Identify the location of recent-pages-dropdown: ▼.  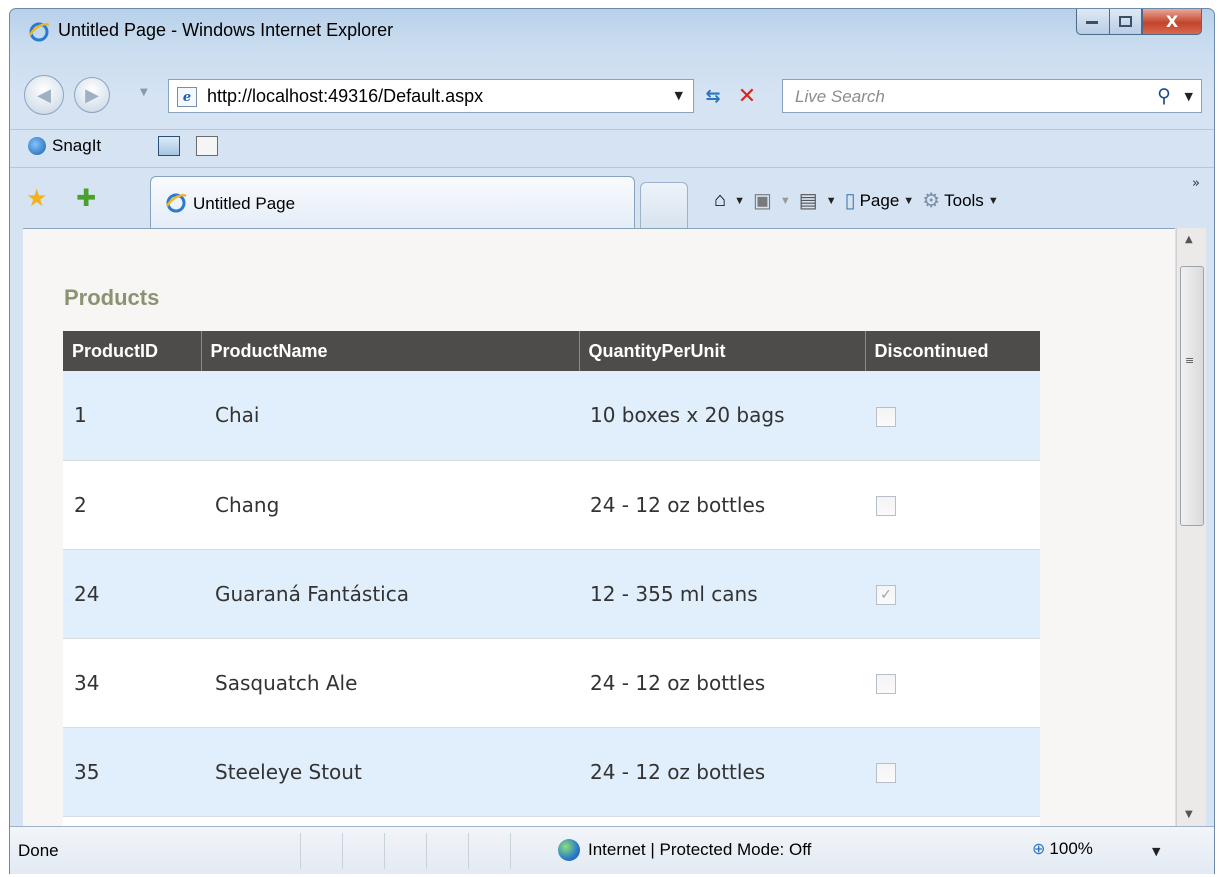
(144, 92).